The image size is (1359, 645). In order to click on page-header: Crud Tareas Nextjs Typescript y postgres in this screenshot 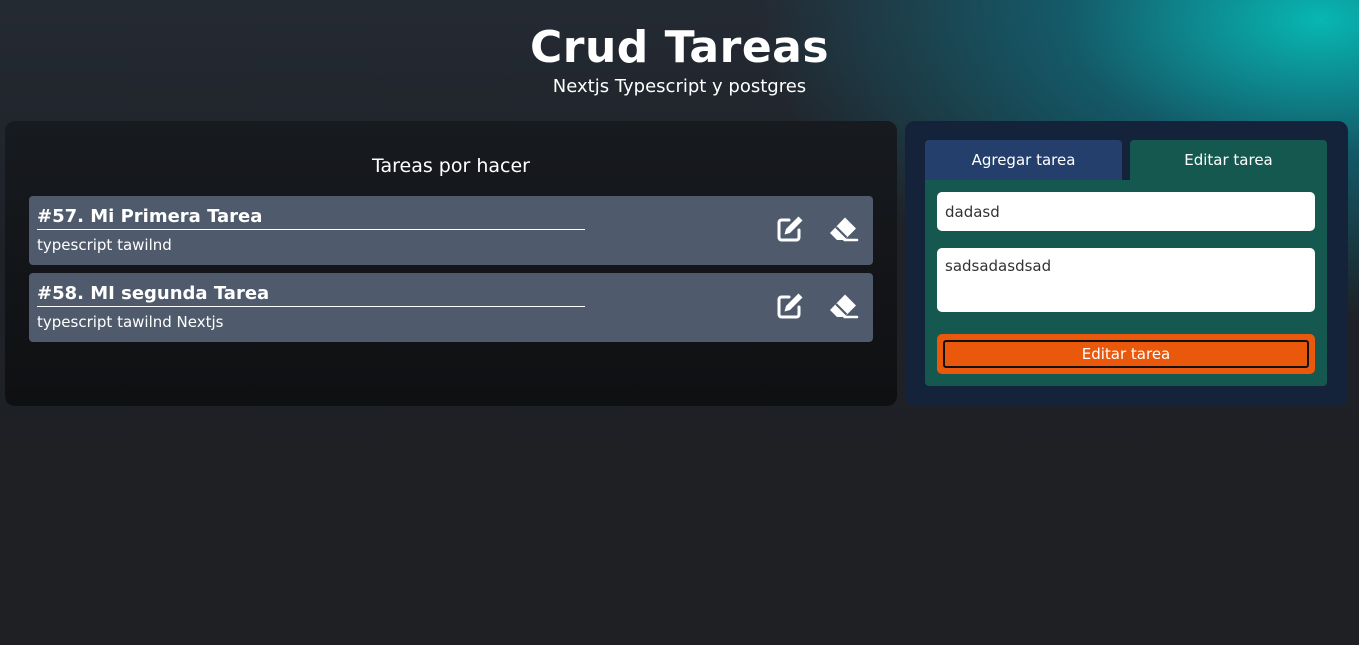, I will do `click(679, 59)`.